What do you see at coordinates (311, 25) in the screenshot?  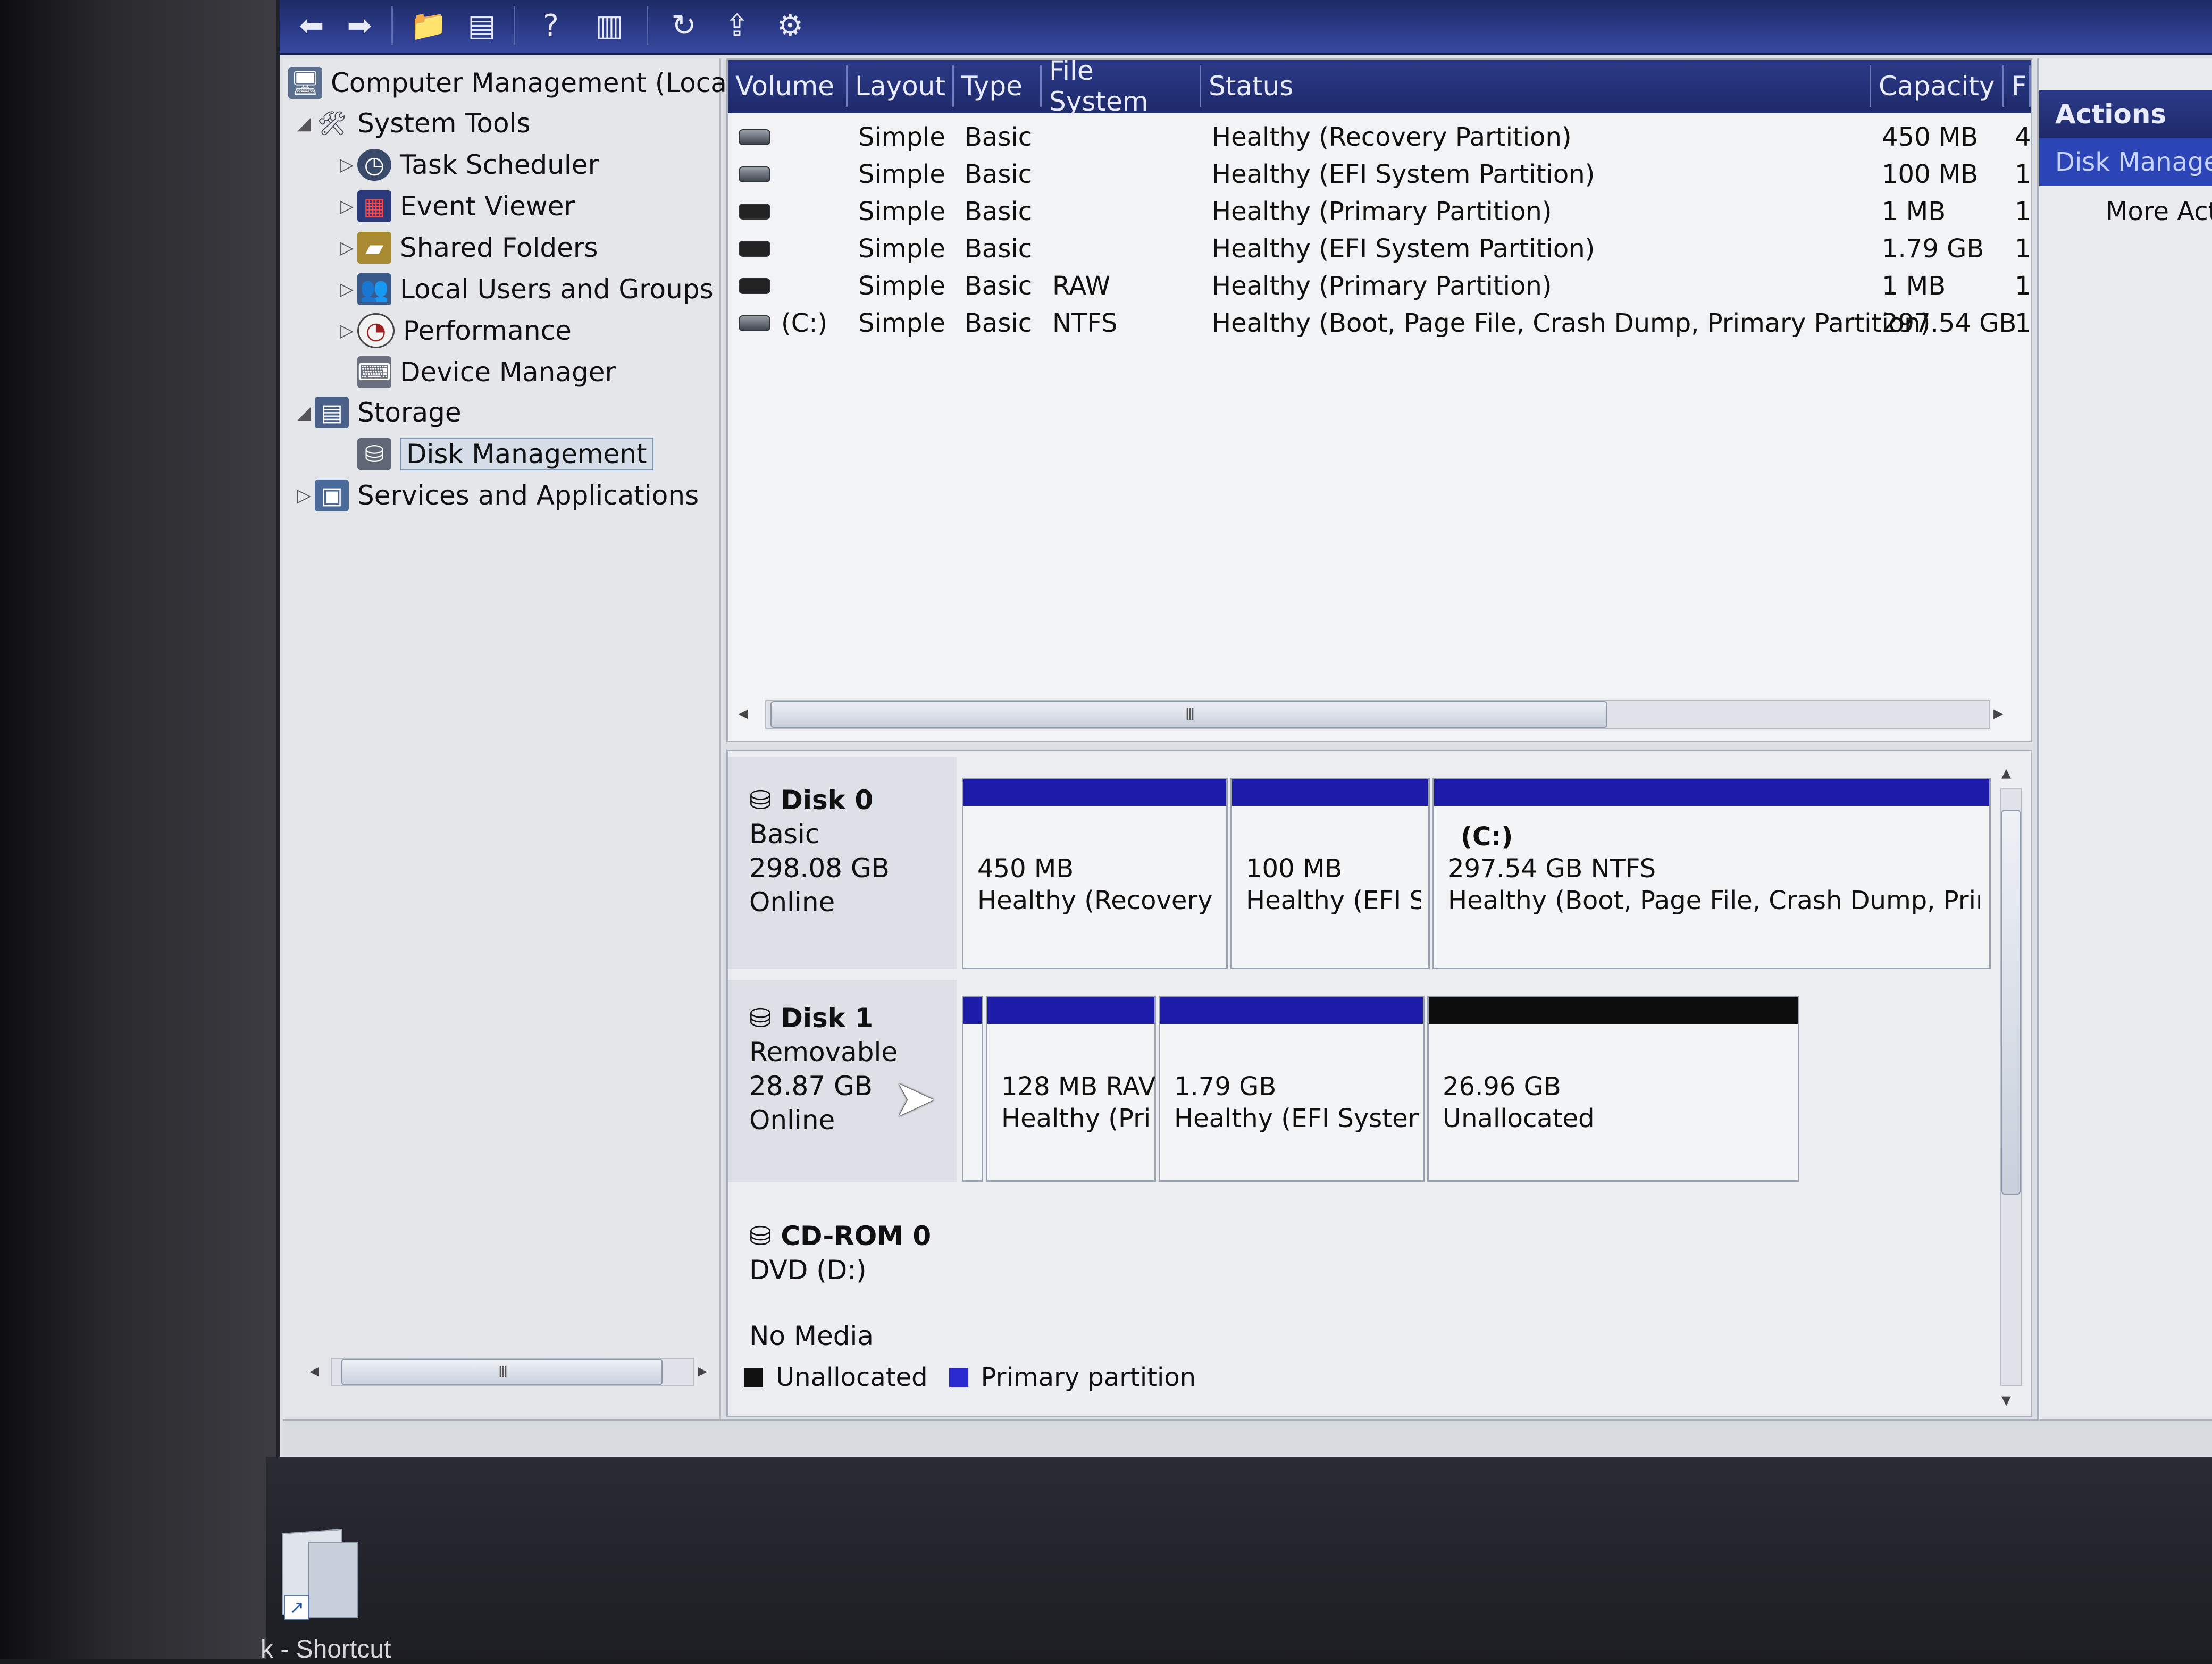 I see `back-icon: ⬅` at bounding box center [311, 25].